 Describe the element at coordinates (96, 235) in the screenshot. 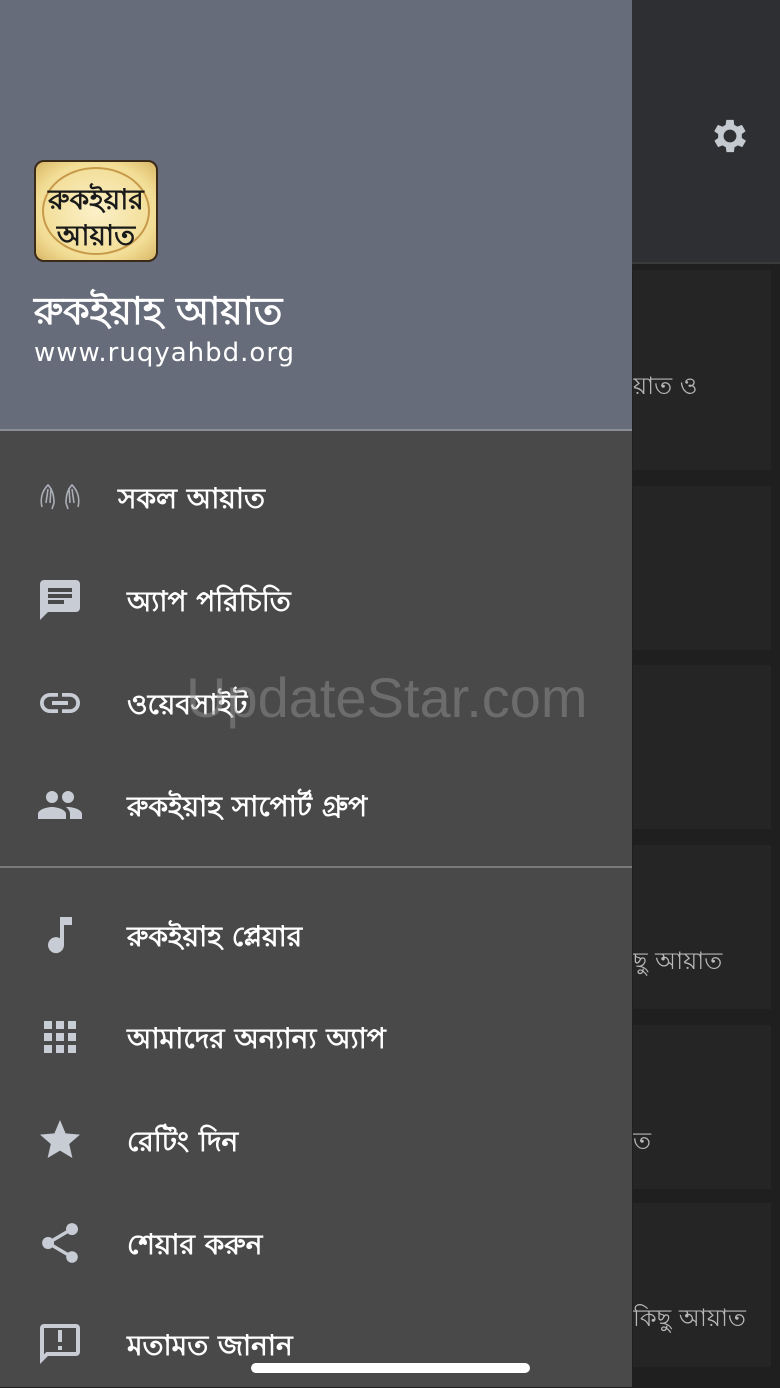

I see `logo-text-line2: আয়াত` at that location.